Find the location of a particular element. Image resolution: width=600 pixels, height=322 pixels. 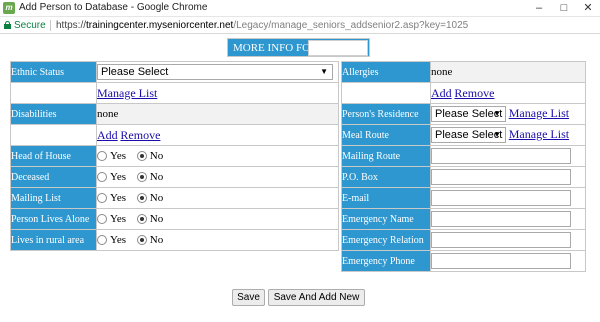

deceased-yes-radio is located at coordinates (102, 177).